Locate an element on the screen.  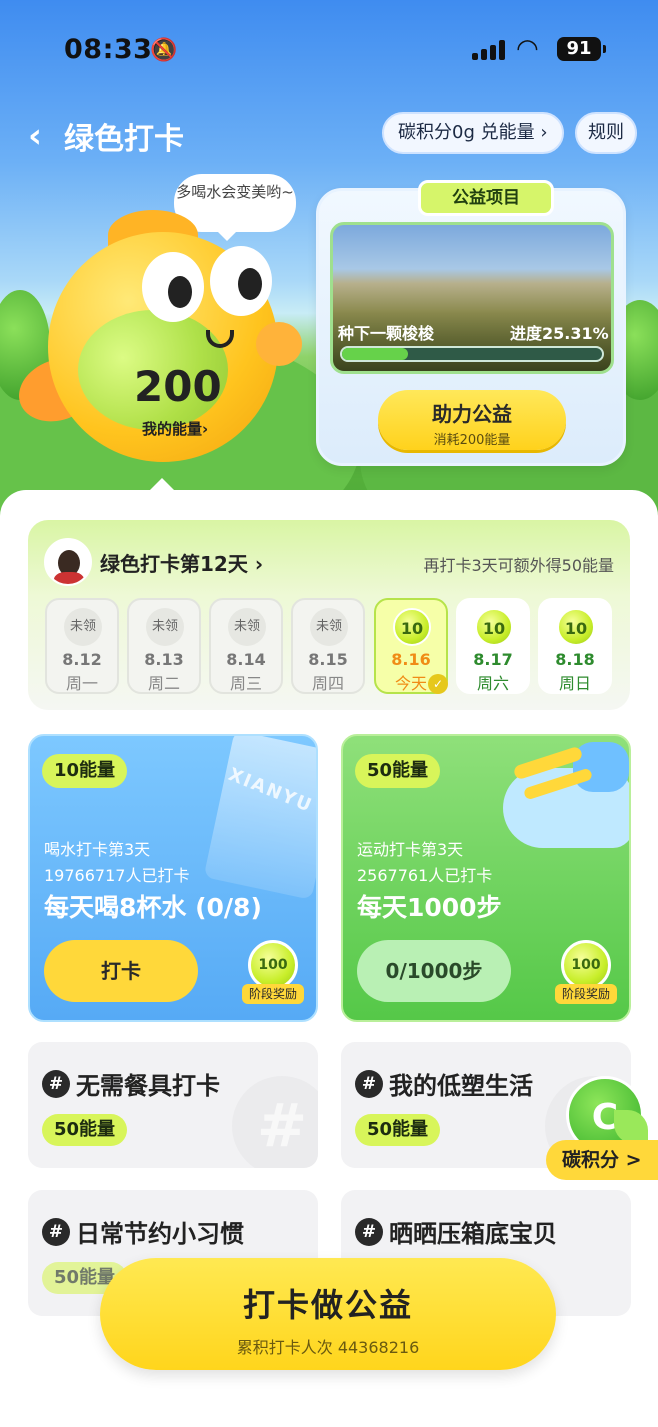
day-weekday: 周六 is located at coordinates (492, 683).